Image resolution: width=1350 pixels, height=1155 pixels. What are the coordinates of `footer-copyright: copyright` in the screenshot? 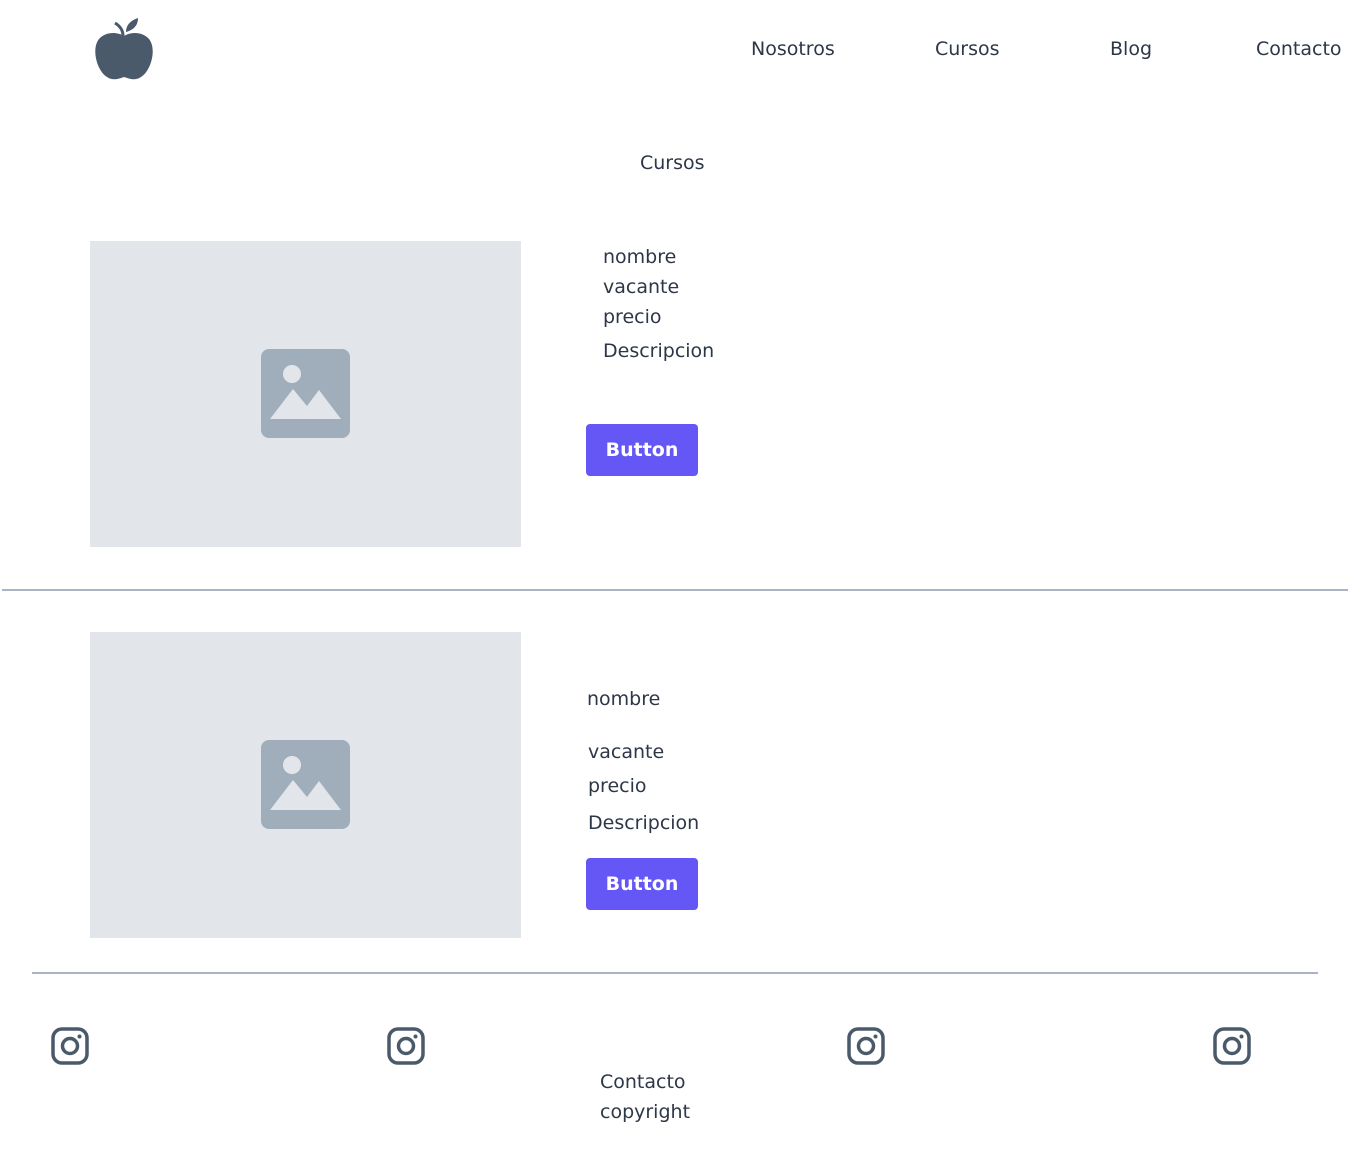 It's located at (645, 1112).